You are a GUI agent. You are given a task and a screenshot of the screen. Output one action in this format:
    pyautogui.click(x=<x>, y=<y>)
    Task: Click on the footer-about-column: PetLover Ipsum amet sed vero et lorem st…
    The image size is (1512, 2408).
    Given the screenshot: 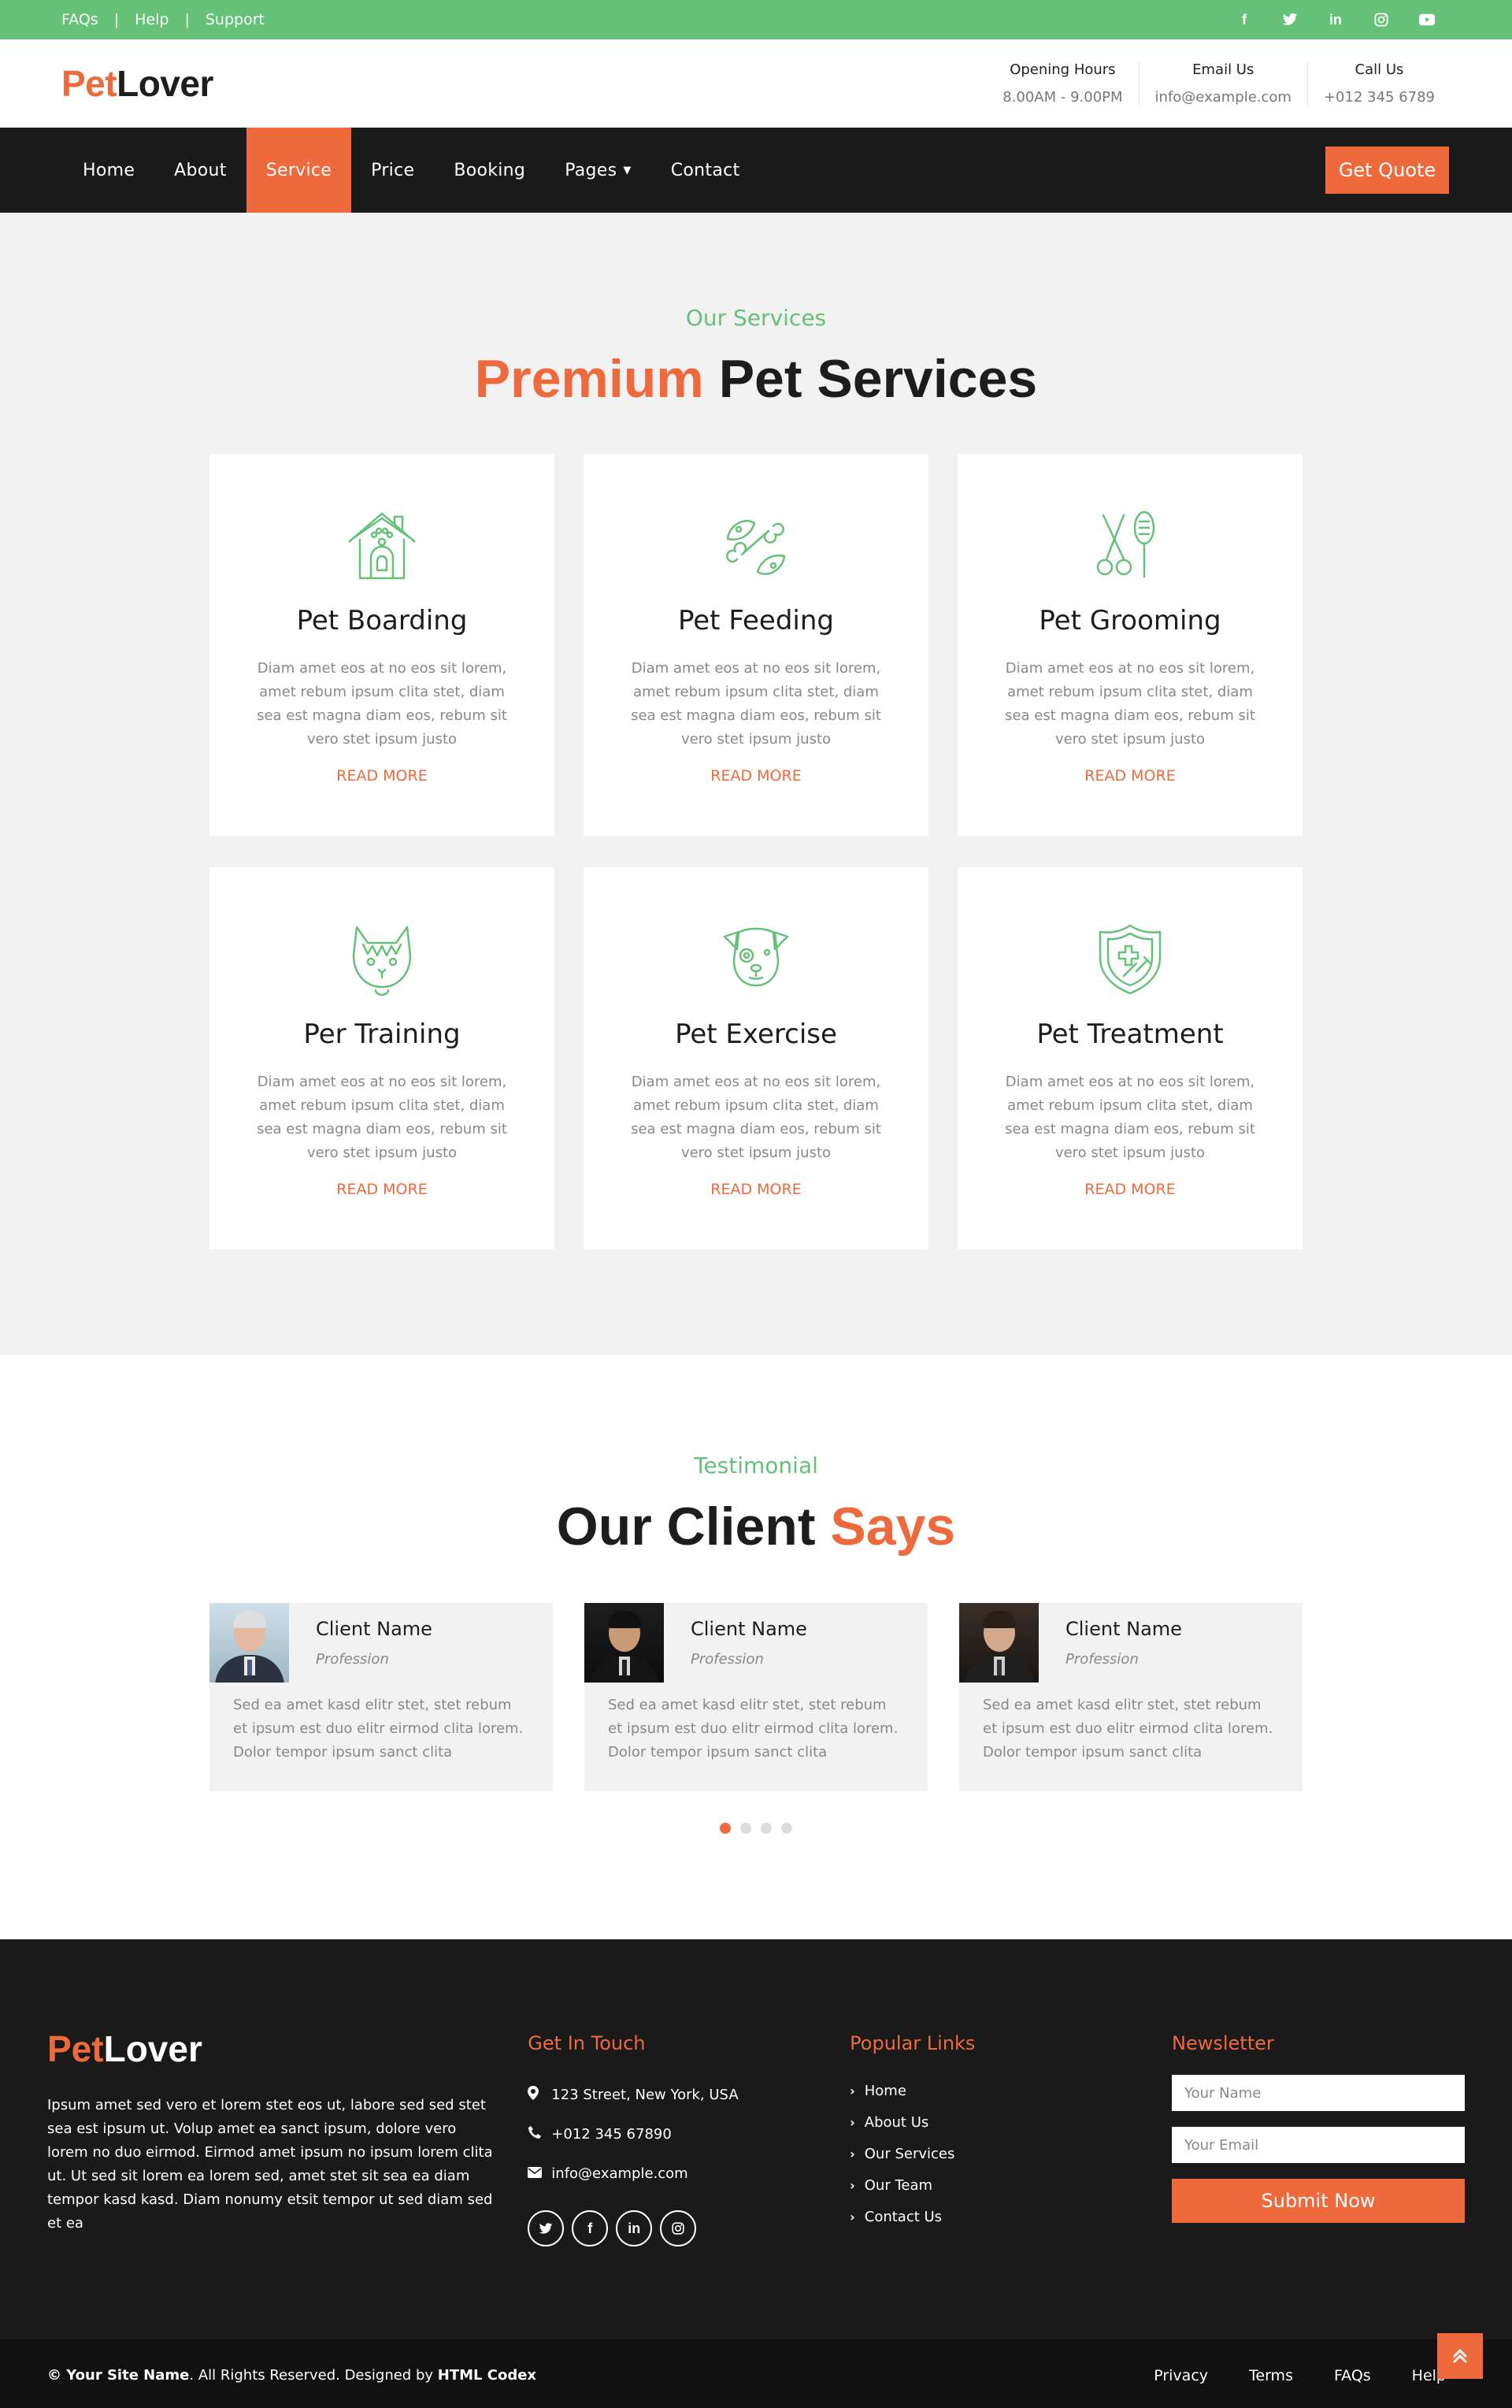 What is the action you would take?
    pyautogui.click(x=287, y=2183)
    